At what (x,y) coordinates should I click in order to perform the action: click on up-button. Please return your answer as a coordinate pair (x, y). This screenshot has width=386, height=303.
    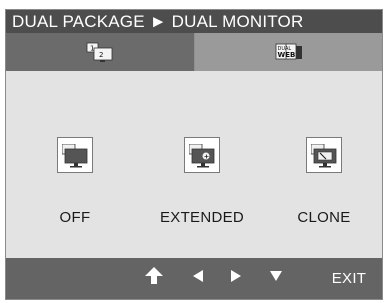
    Looking at the image, I should click on (154, 278).